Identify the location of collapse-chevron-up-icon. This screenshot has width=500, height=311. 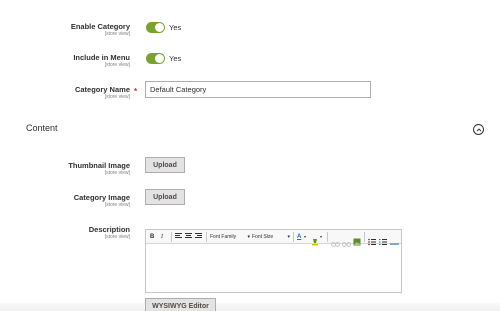
(478, 129).